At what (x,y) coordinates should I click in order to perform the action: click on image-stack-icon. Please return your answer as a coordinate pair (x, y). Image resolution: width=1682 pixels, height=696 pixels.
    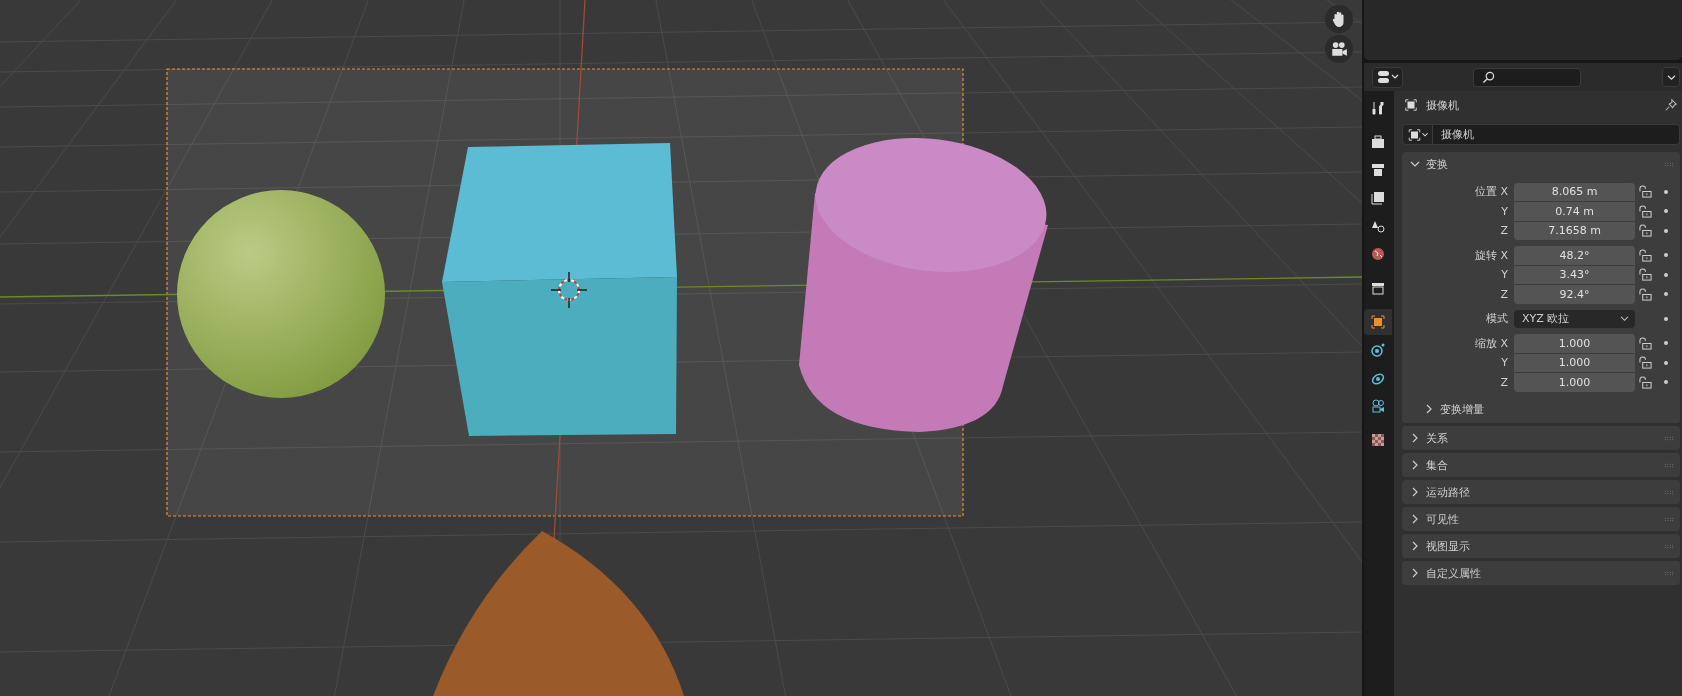
    Looking at the image, I should click on (1378, 198).